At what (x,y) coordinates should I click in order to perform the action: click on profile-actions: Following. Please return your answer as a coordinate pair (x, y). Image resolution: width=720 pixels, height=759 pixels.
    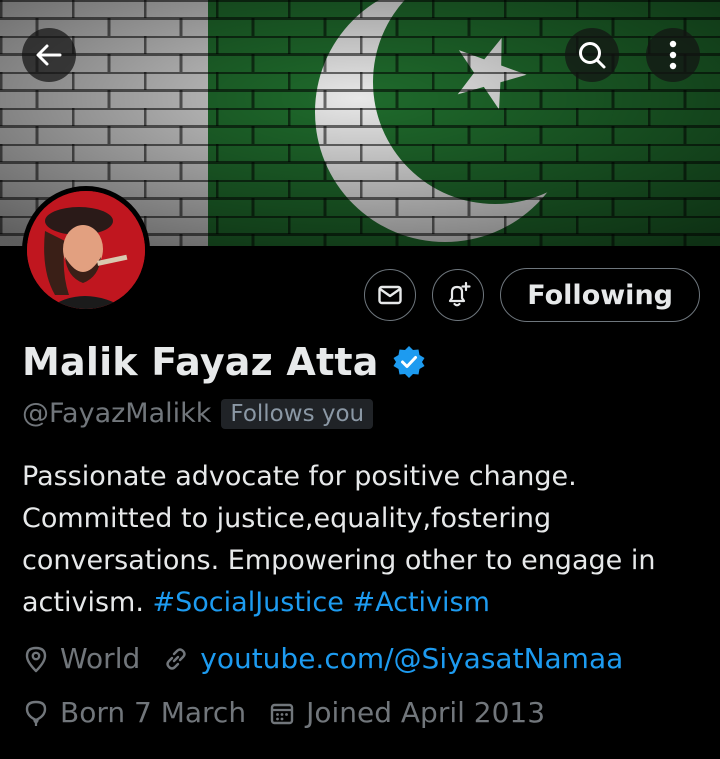
    Looking at the image, I should click on (532, 295).